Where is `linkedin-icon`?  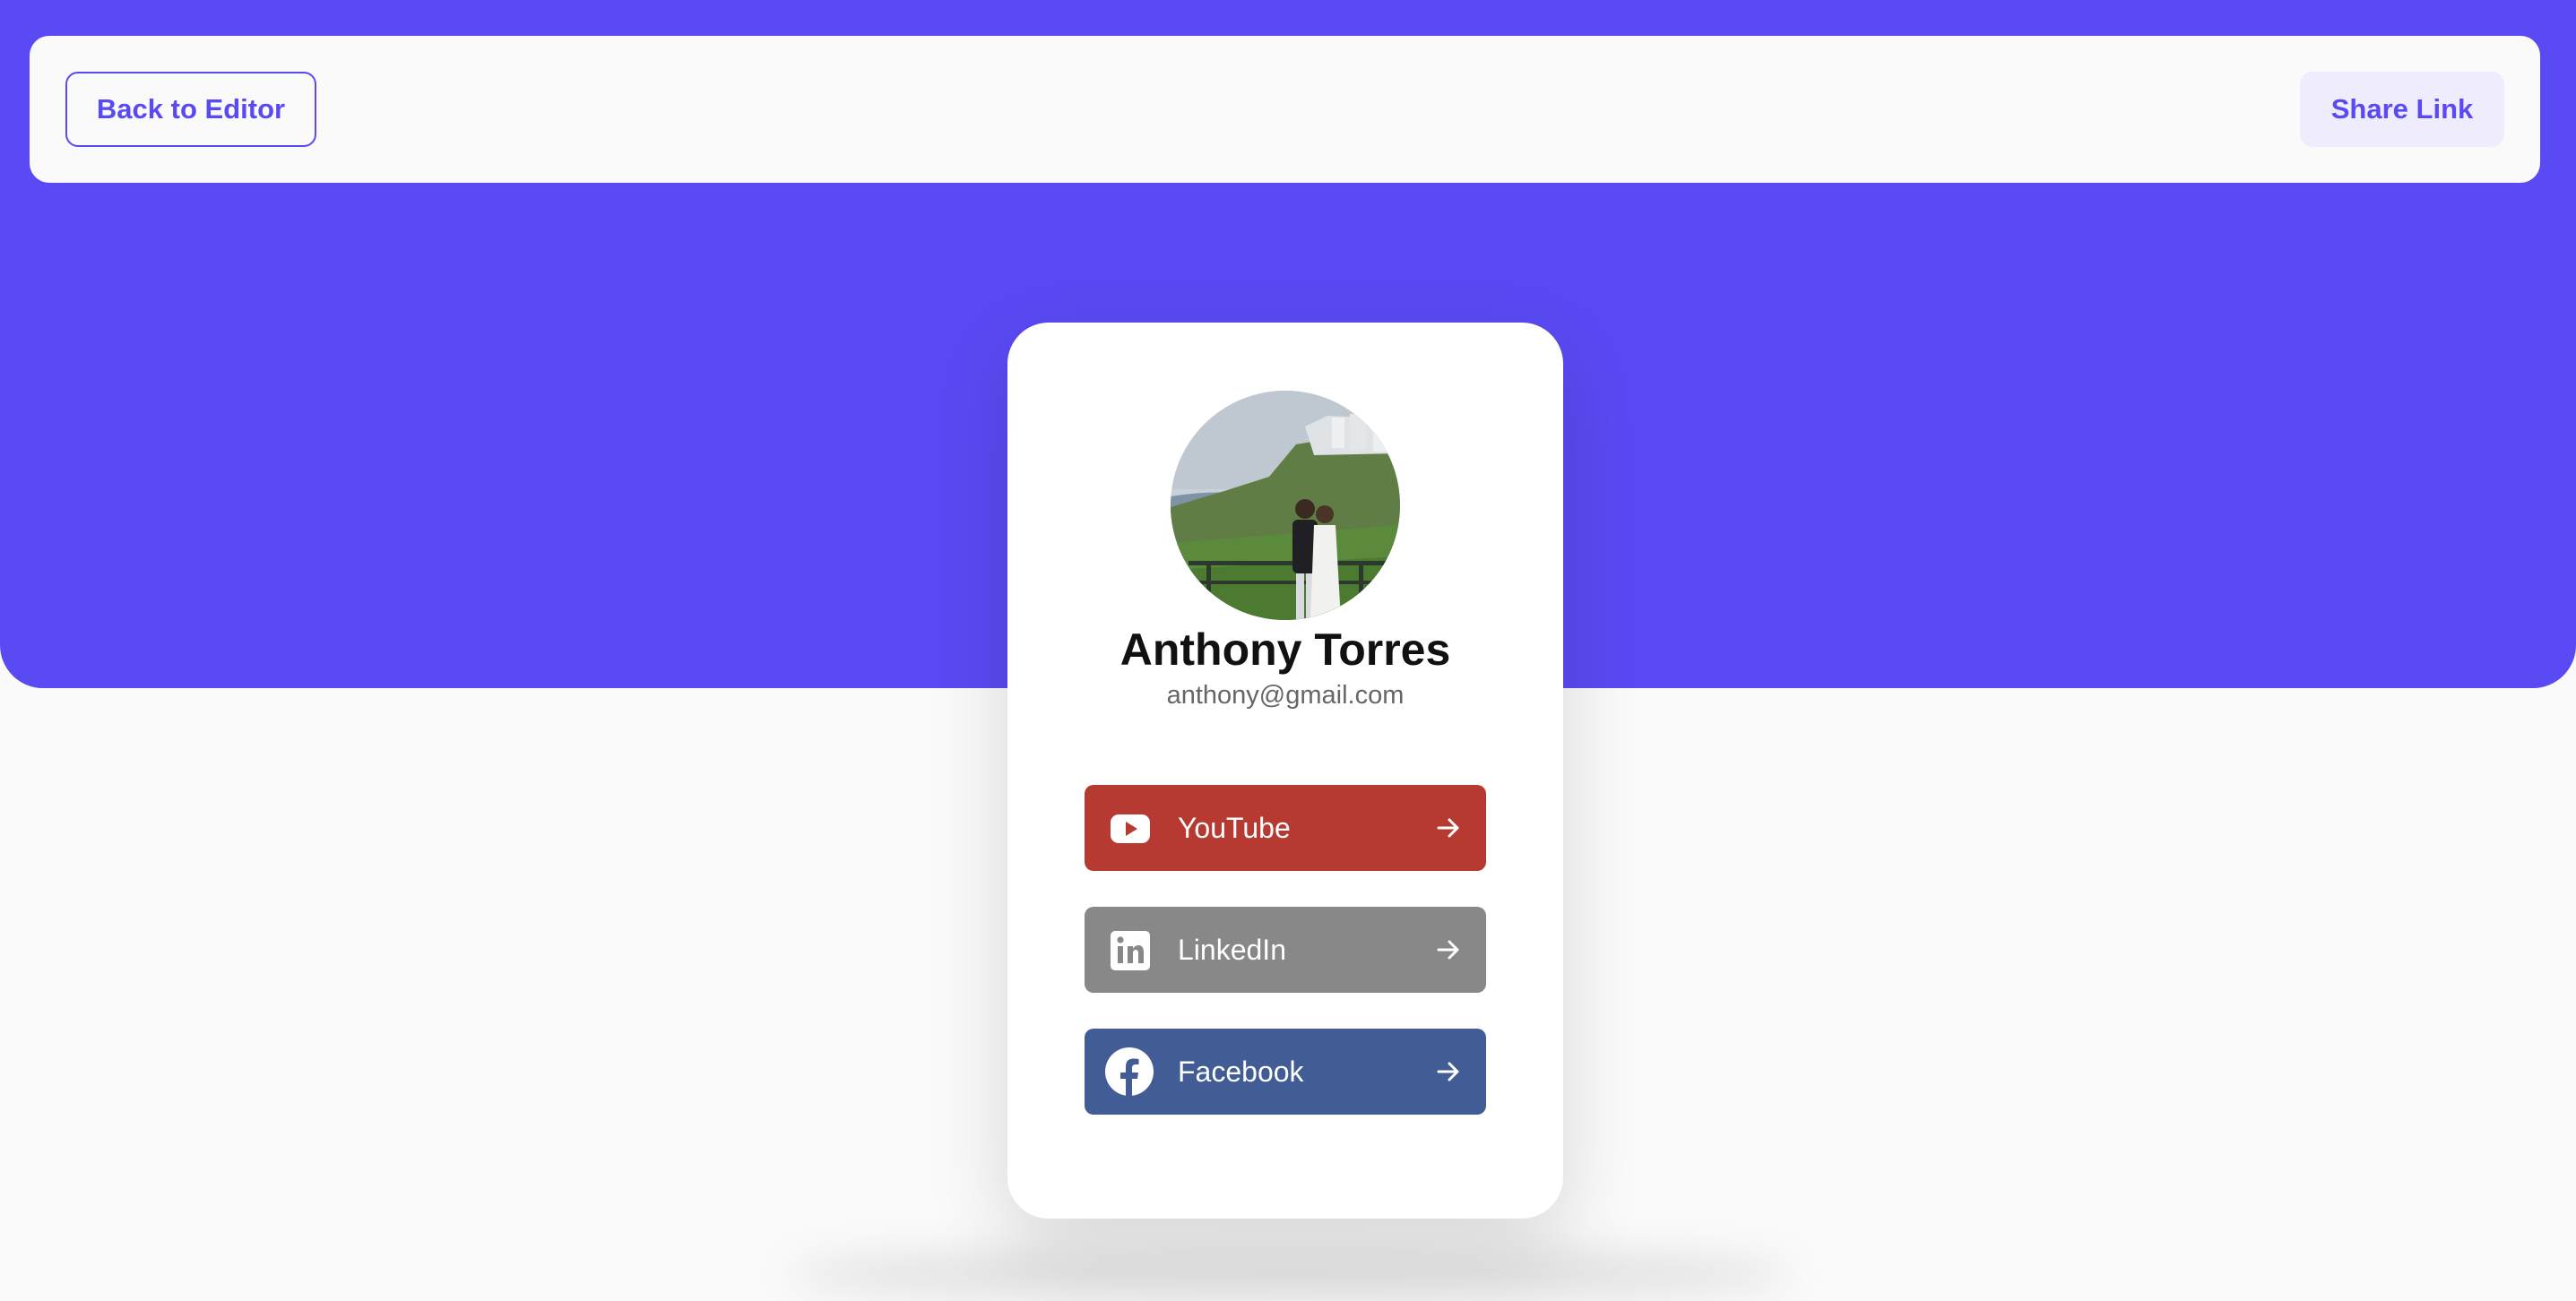 linkedin-icon is located at coordinates (1130, 950).